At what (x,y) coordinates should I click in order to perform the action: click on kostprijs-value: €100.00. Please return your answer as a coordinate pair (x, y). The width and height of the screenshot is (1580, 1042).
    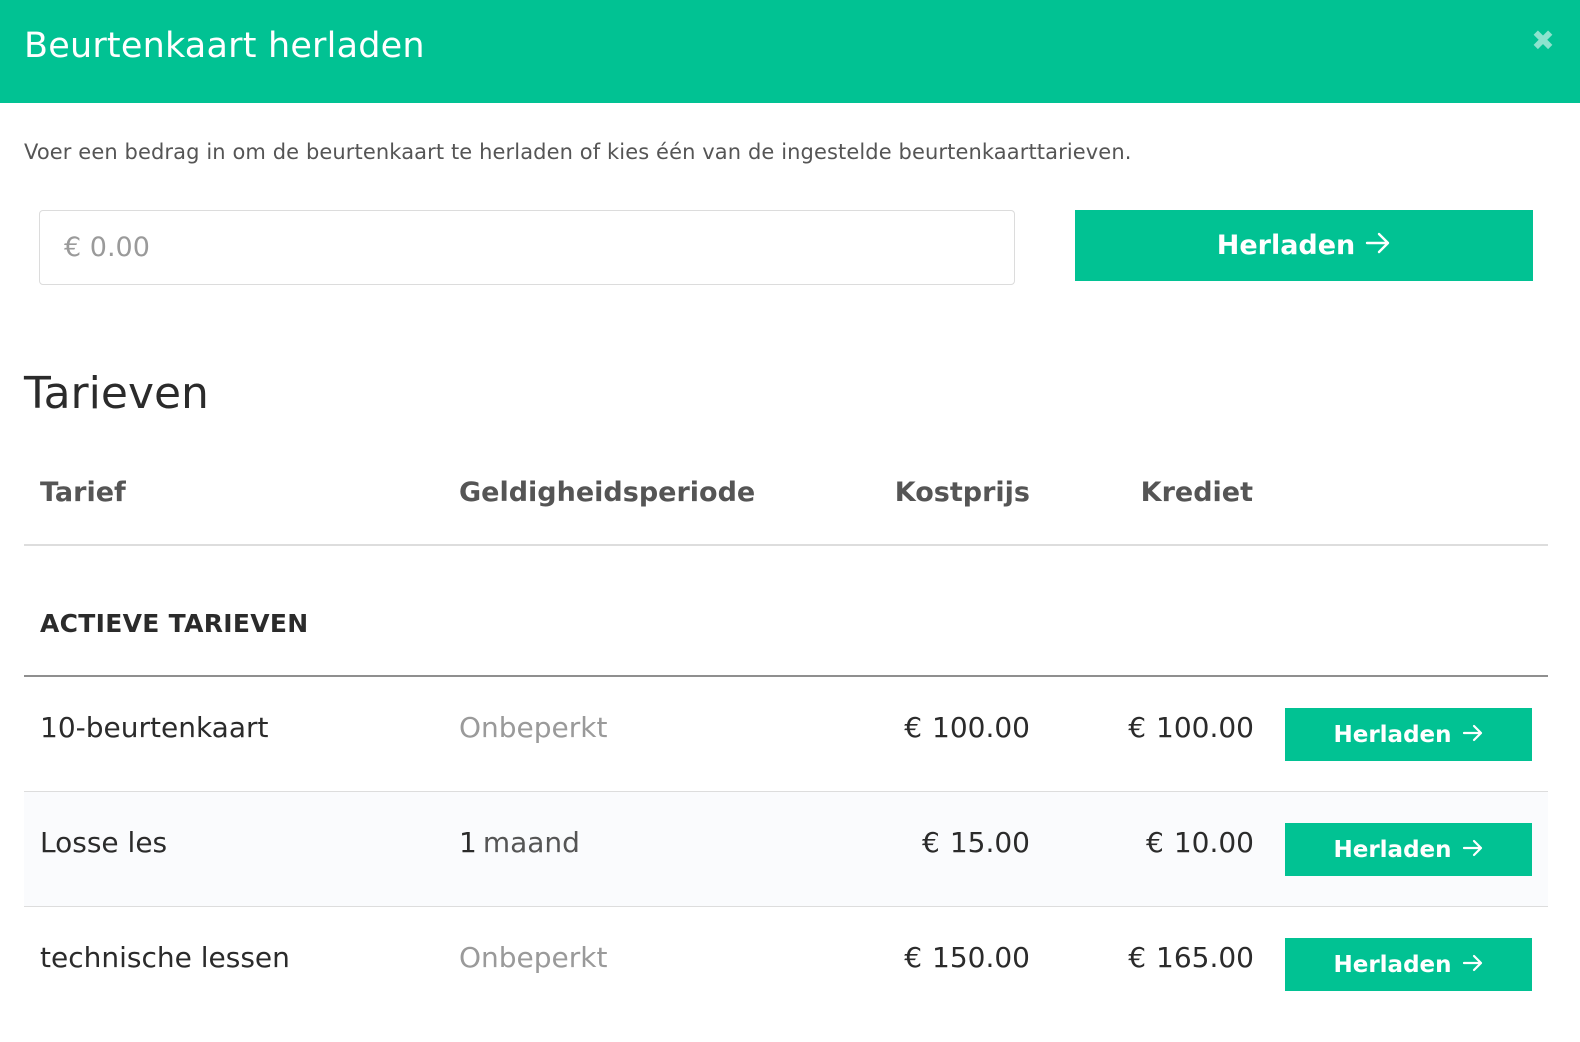
    Looking at the image, I should click on (967, 728).